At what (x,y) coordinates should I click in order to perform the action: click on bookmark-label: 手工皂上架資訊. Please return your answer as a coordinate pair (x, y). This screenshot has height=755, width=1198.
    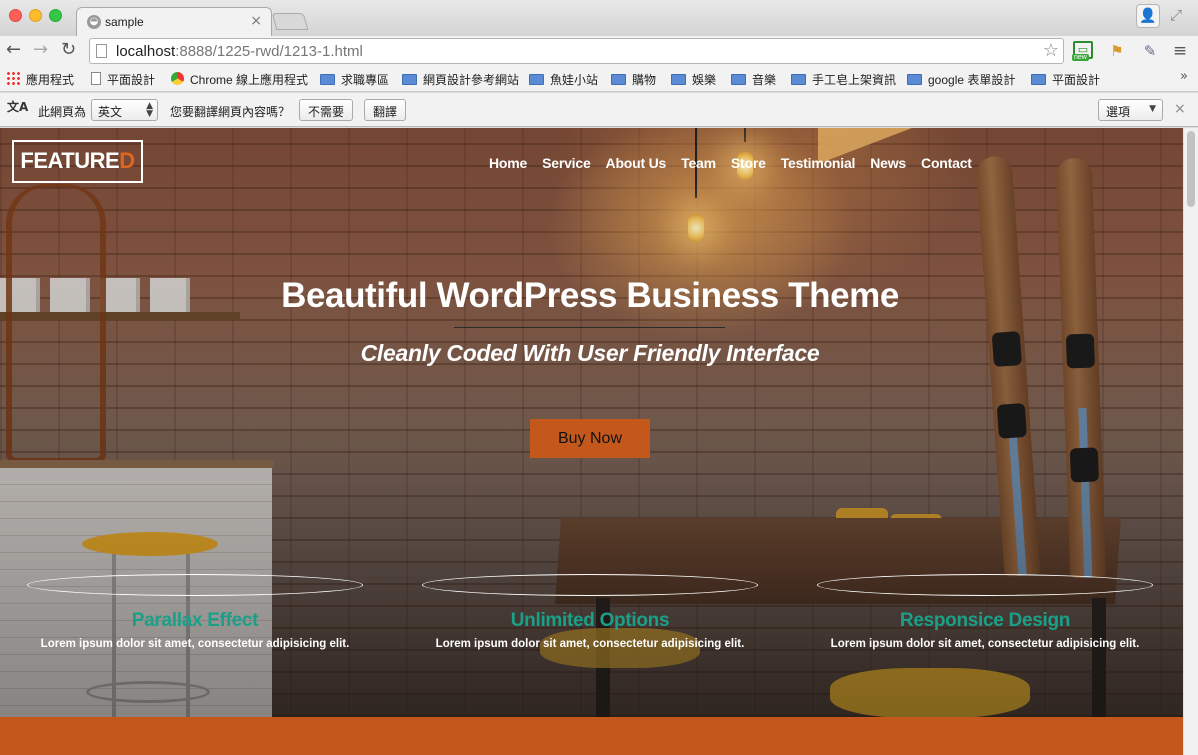
    Looking at the image, I should click on (854, 80).